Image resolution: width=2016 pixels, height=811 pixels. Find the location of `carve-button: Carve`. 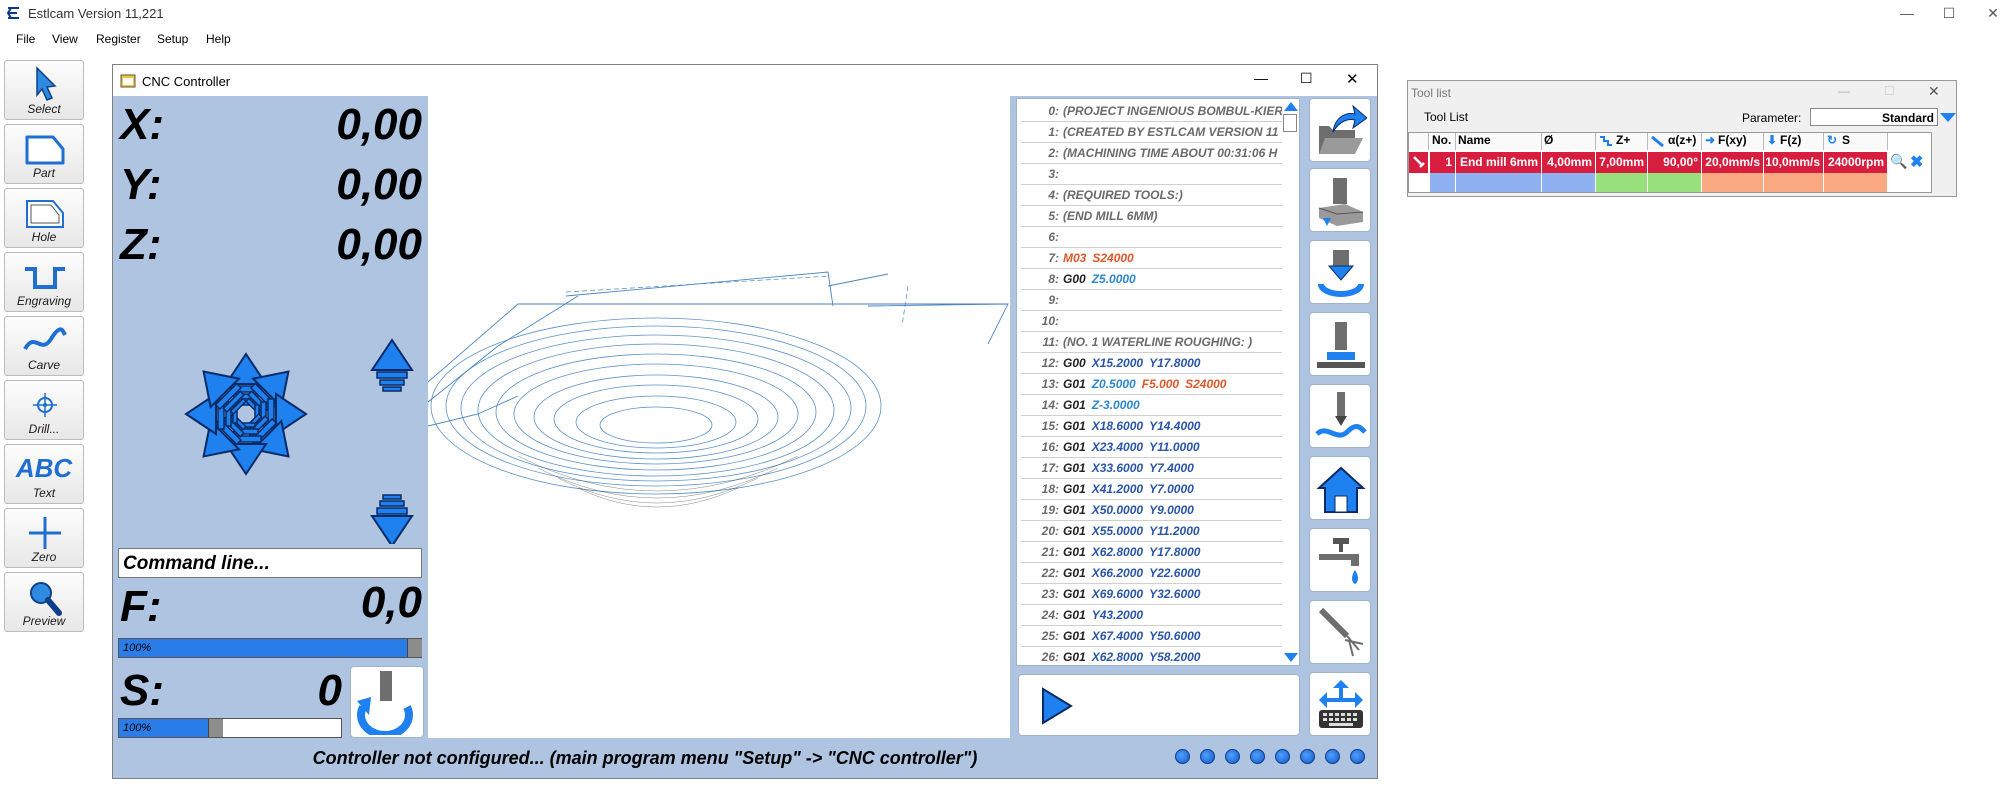

carve-button: Carve is located at coordinates (44, 346).